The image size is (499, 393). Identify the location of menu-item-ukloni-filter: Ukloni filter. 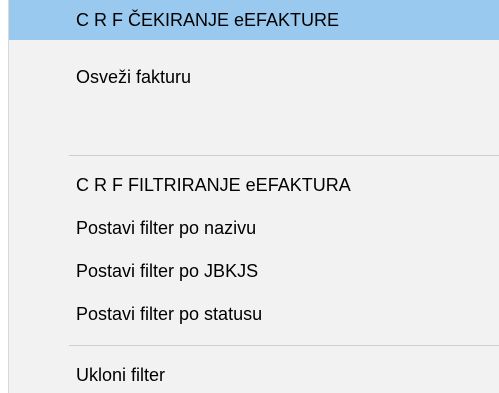
(254, 374).